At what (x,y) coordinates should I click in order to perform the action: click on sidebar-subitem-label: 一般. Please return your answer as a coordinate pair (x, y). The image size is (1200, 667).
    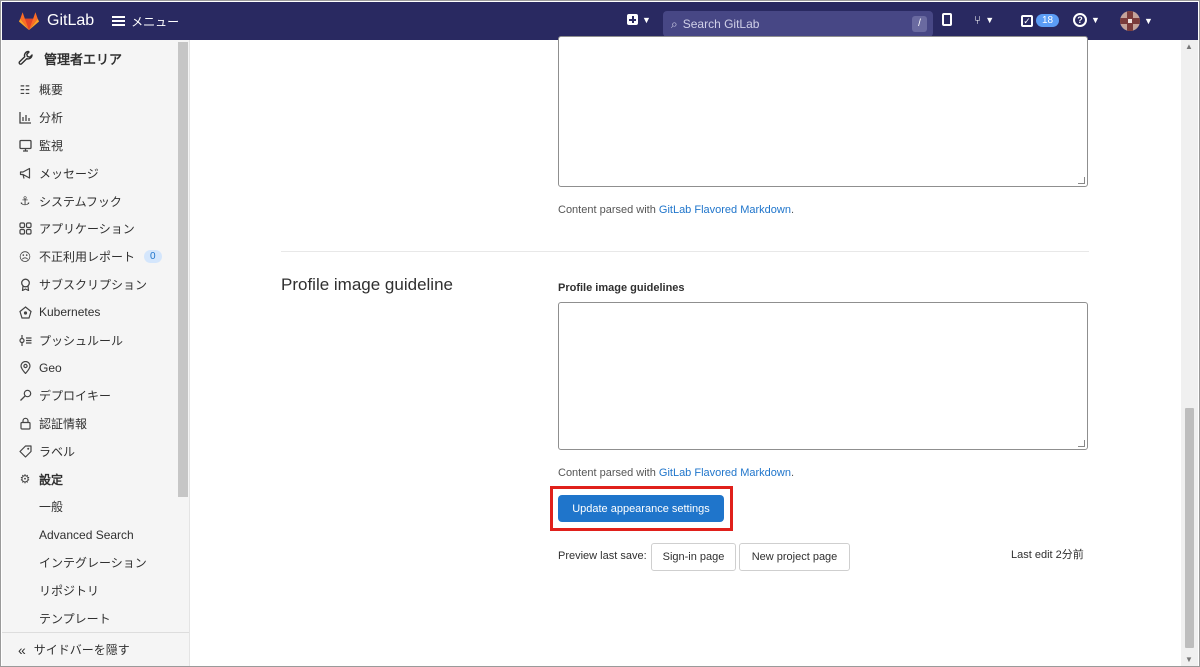
    Looking at the image, I should click on (51, 507).